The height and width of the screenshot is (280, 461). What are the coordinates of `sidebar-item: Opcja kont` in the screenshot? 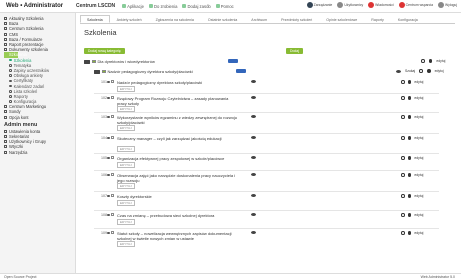 It's located at (37, 117).